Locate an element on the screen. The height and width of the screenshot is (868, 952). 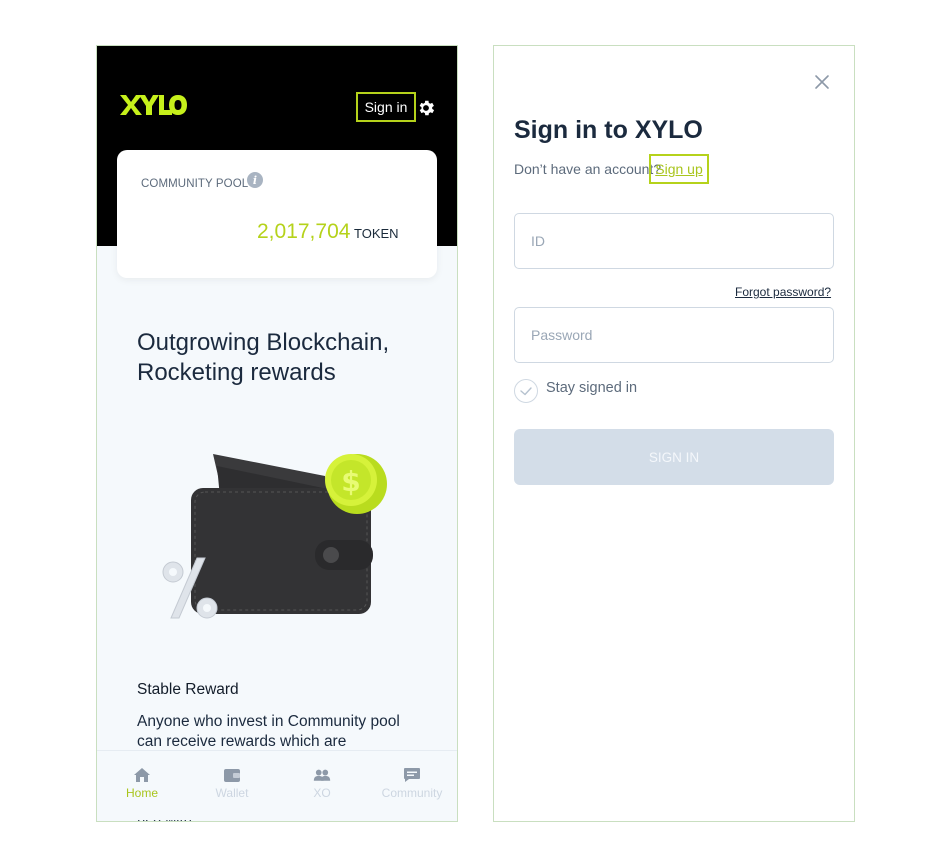
id-input is located at coordinates (674, 241).